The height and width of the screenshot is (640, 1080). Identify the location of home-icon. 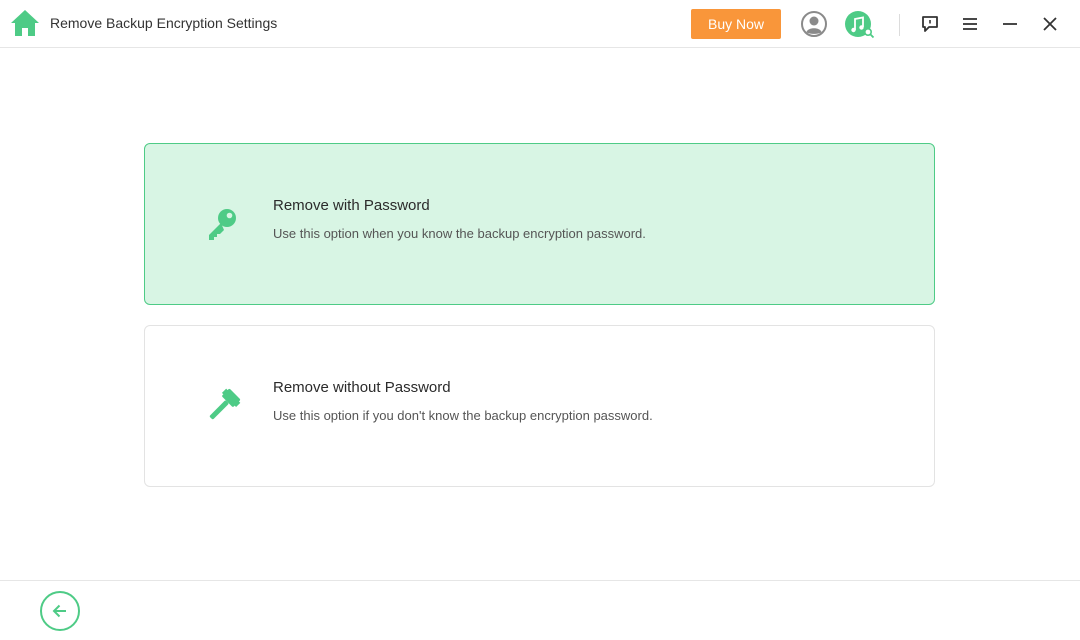
(25, 23).